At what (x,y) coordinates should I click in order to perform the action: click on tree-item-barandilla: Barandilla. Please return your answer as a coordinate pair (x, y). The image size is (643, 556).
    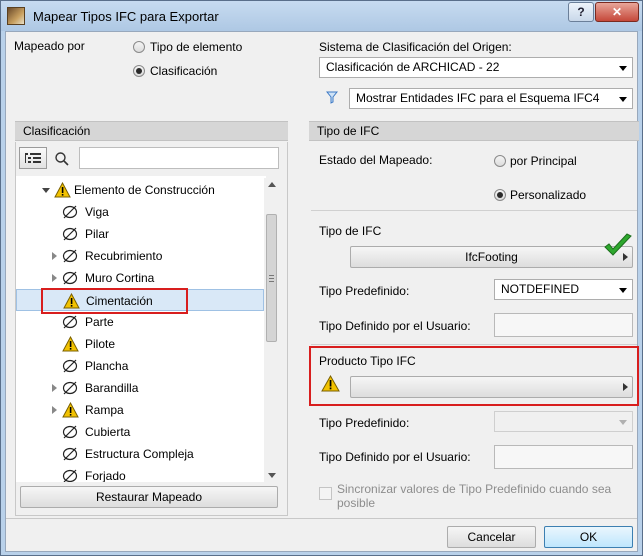
    Looking at the image, I should click on (138, 388).